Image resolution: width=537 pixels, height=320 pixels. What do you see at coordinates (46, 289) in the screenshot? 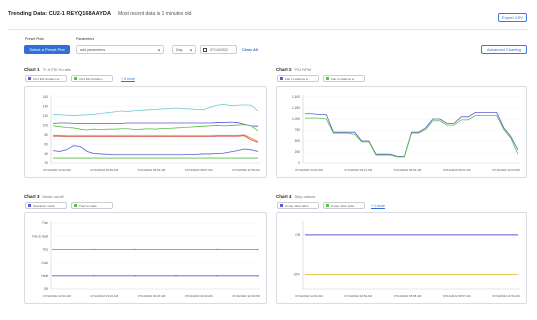
I see `y-tick-label: Off` at bounding box center [46, 289].